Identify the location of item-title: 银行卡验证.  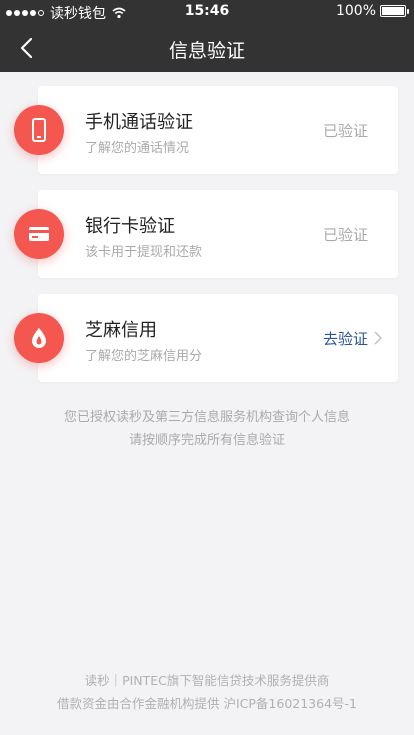
(130, 226).